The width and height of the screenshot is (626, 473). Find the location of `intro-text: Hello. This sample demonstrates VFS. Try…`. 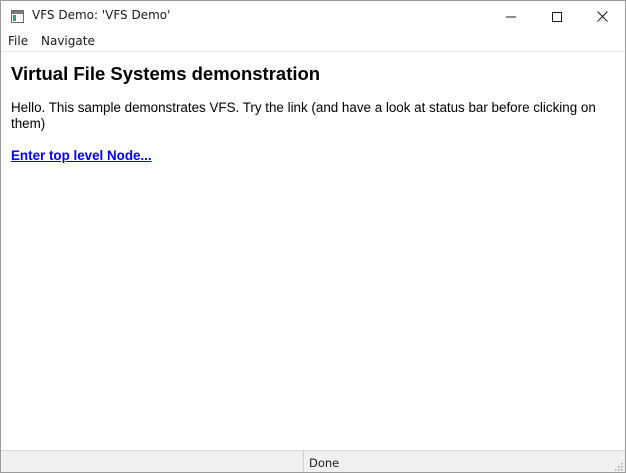

intro-text: Hello. This sample demonstrates VFS. Try… is located at coordinates (303, 115).